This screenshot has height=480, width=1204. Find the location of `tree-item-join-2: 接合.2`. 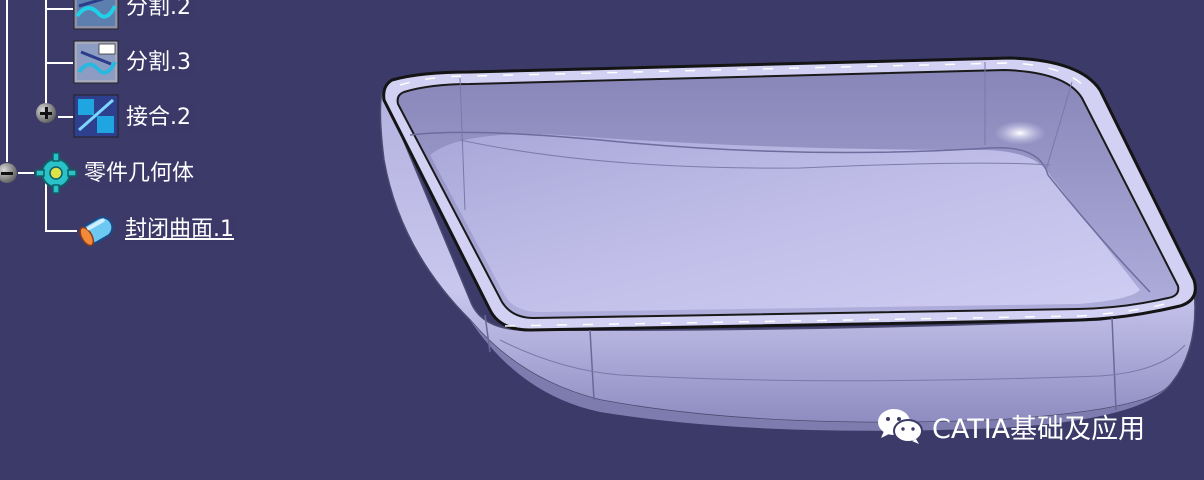

tree-item-join-2: 接合.2 is located at coordinates (158, 118).